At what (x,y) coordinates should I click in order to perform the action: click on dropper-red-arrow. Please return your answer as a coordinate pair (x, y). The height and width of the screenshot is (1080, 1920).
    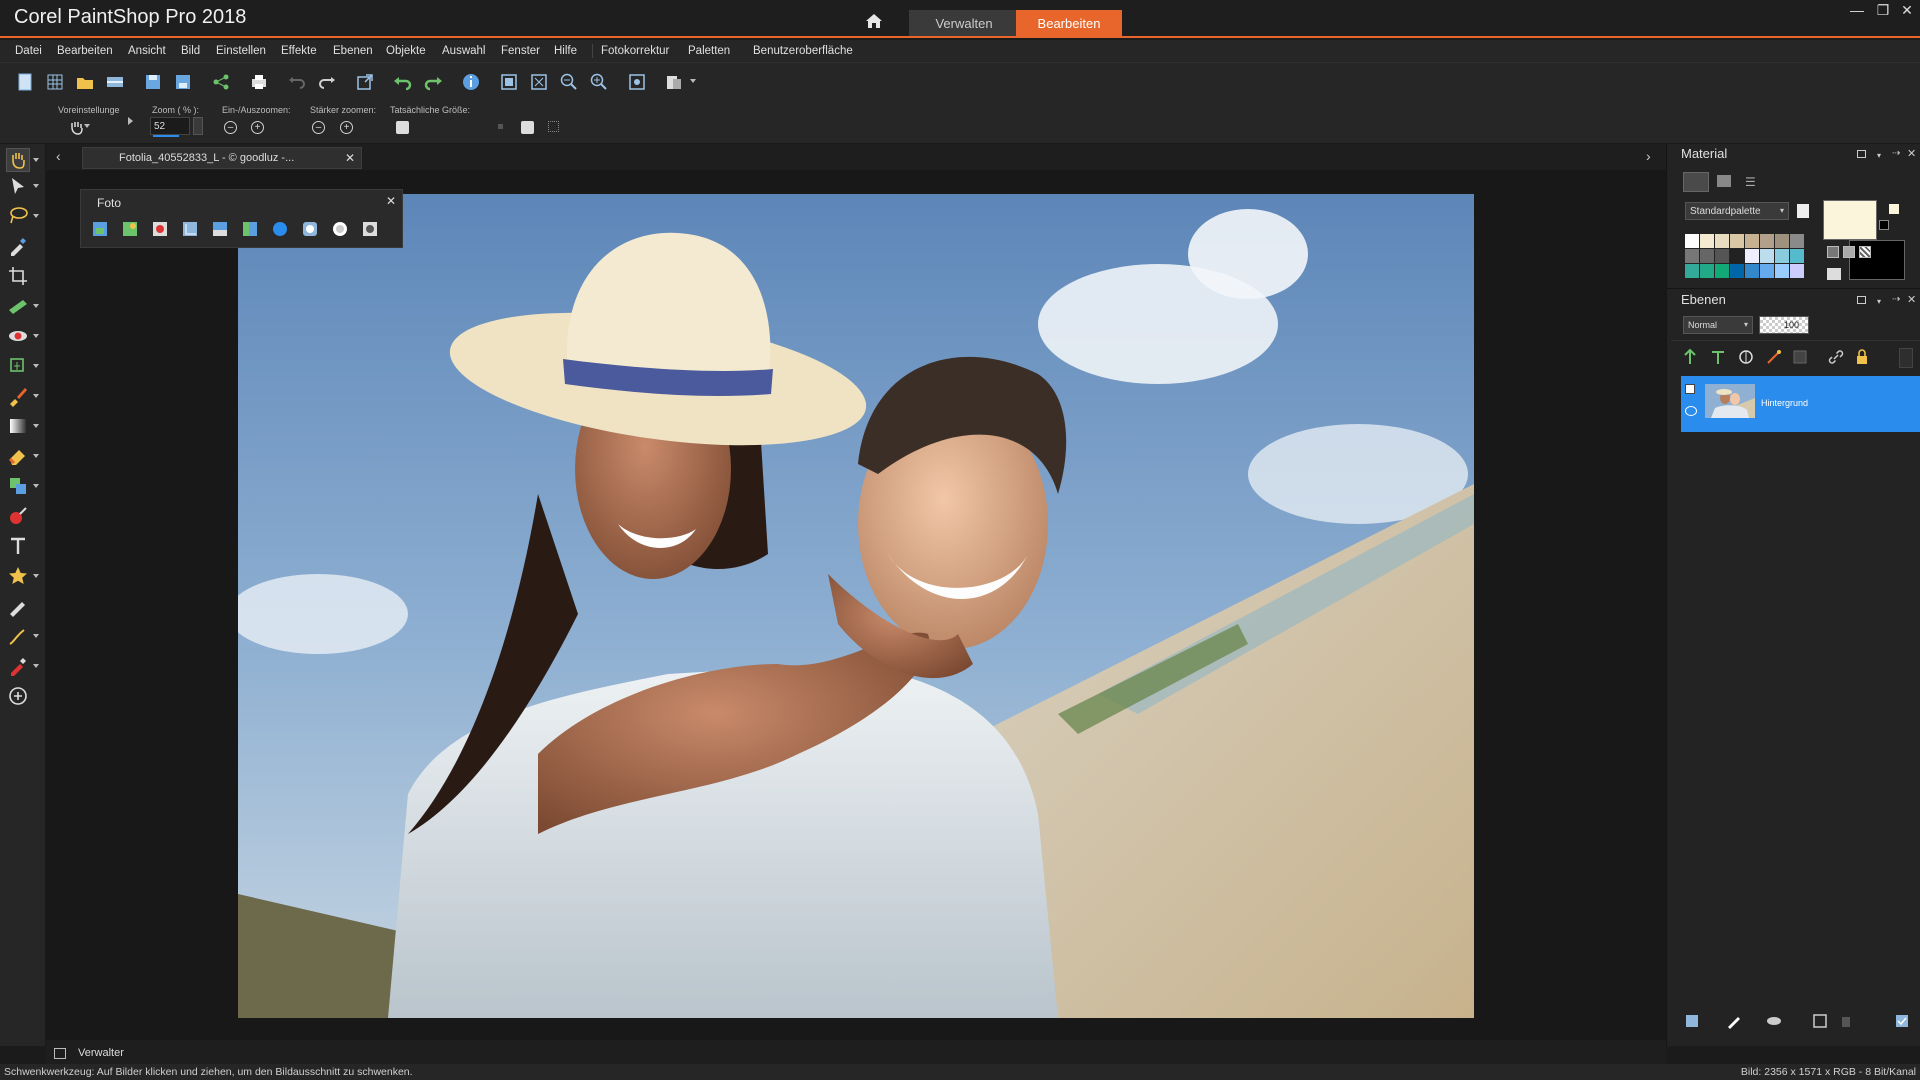
    Looking at the image, I should click on (36, 666).